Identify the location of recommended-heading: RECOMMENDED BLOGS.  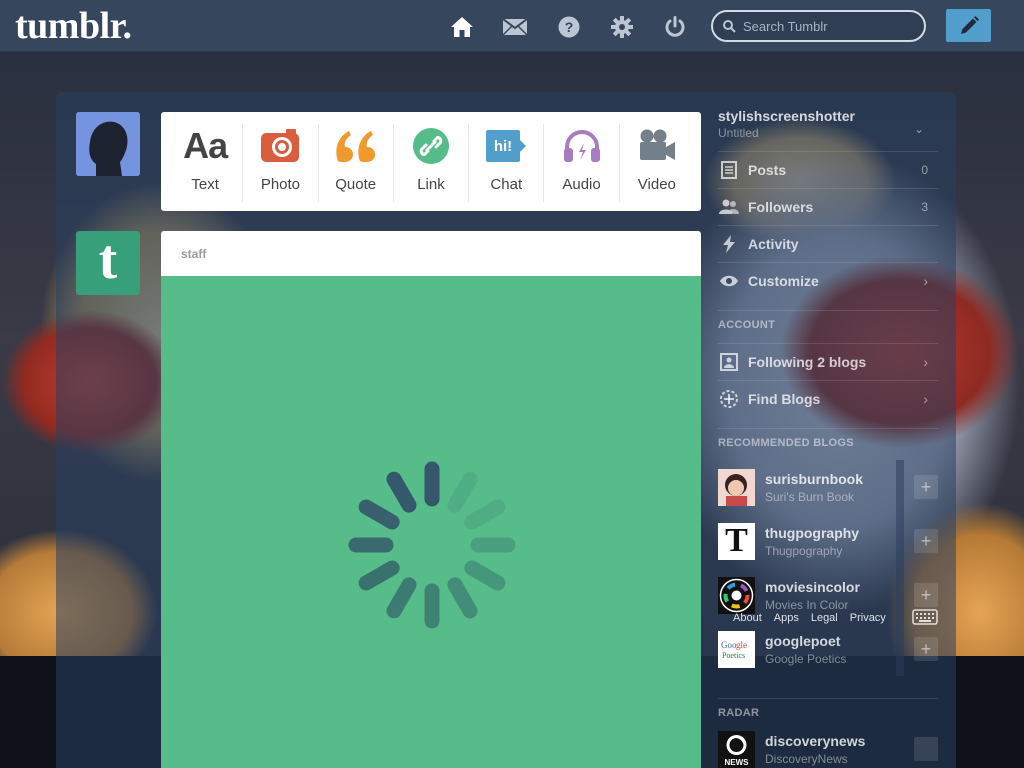
(828, 438).